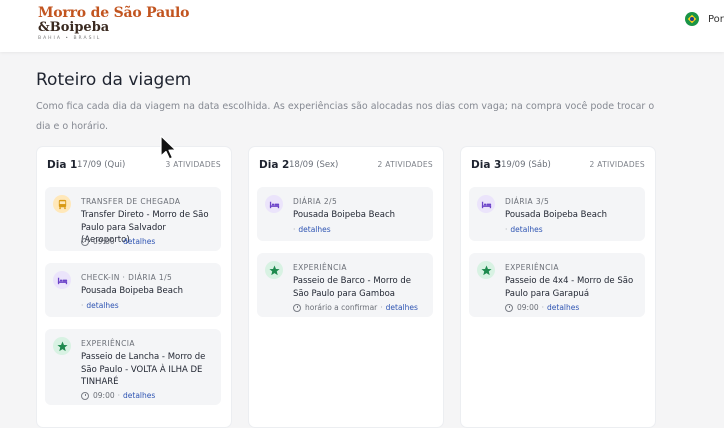  What do you see at coordinates (274, 165) in the screenshot?
I see `day-label: Dia 2` at bounding box center [274, 165].